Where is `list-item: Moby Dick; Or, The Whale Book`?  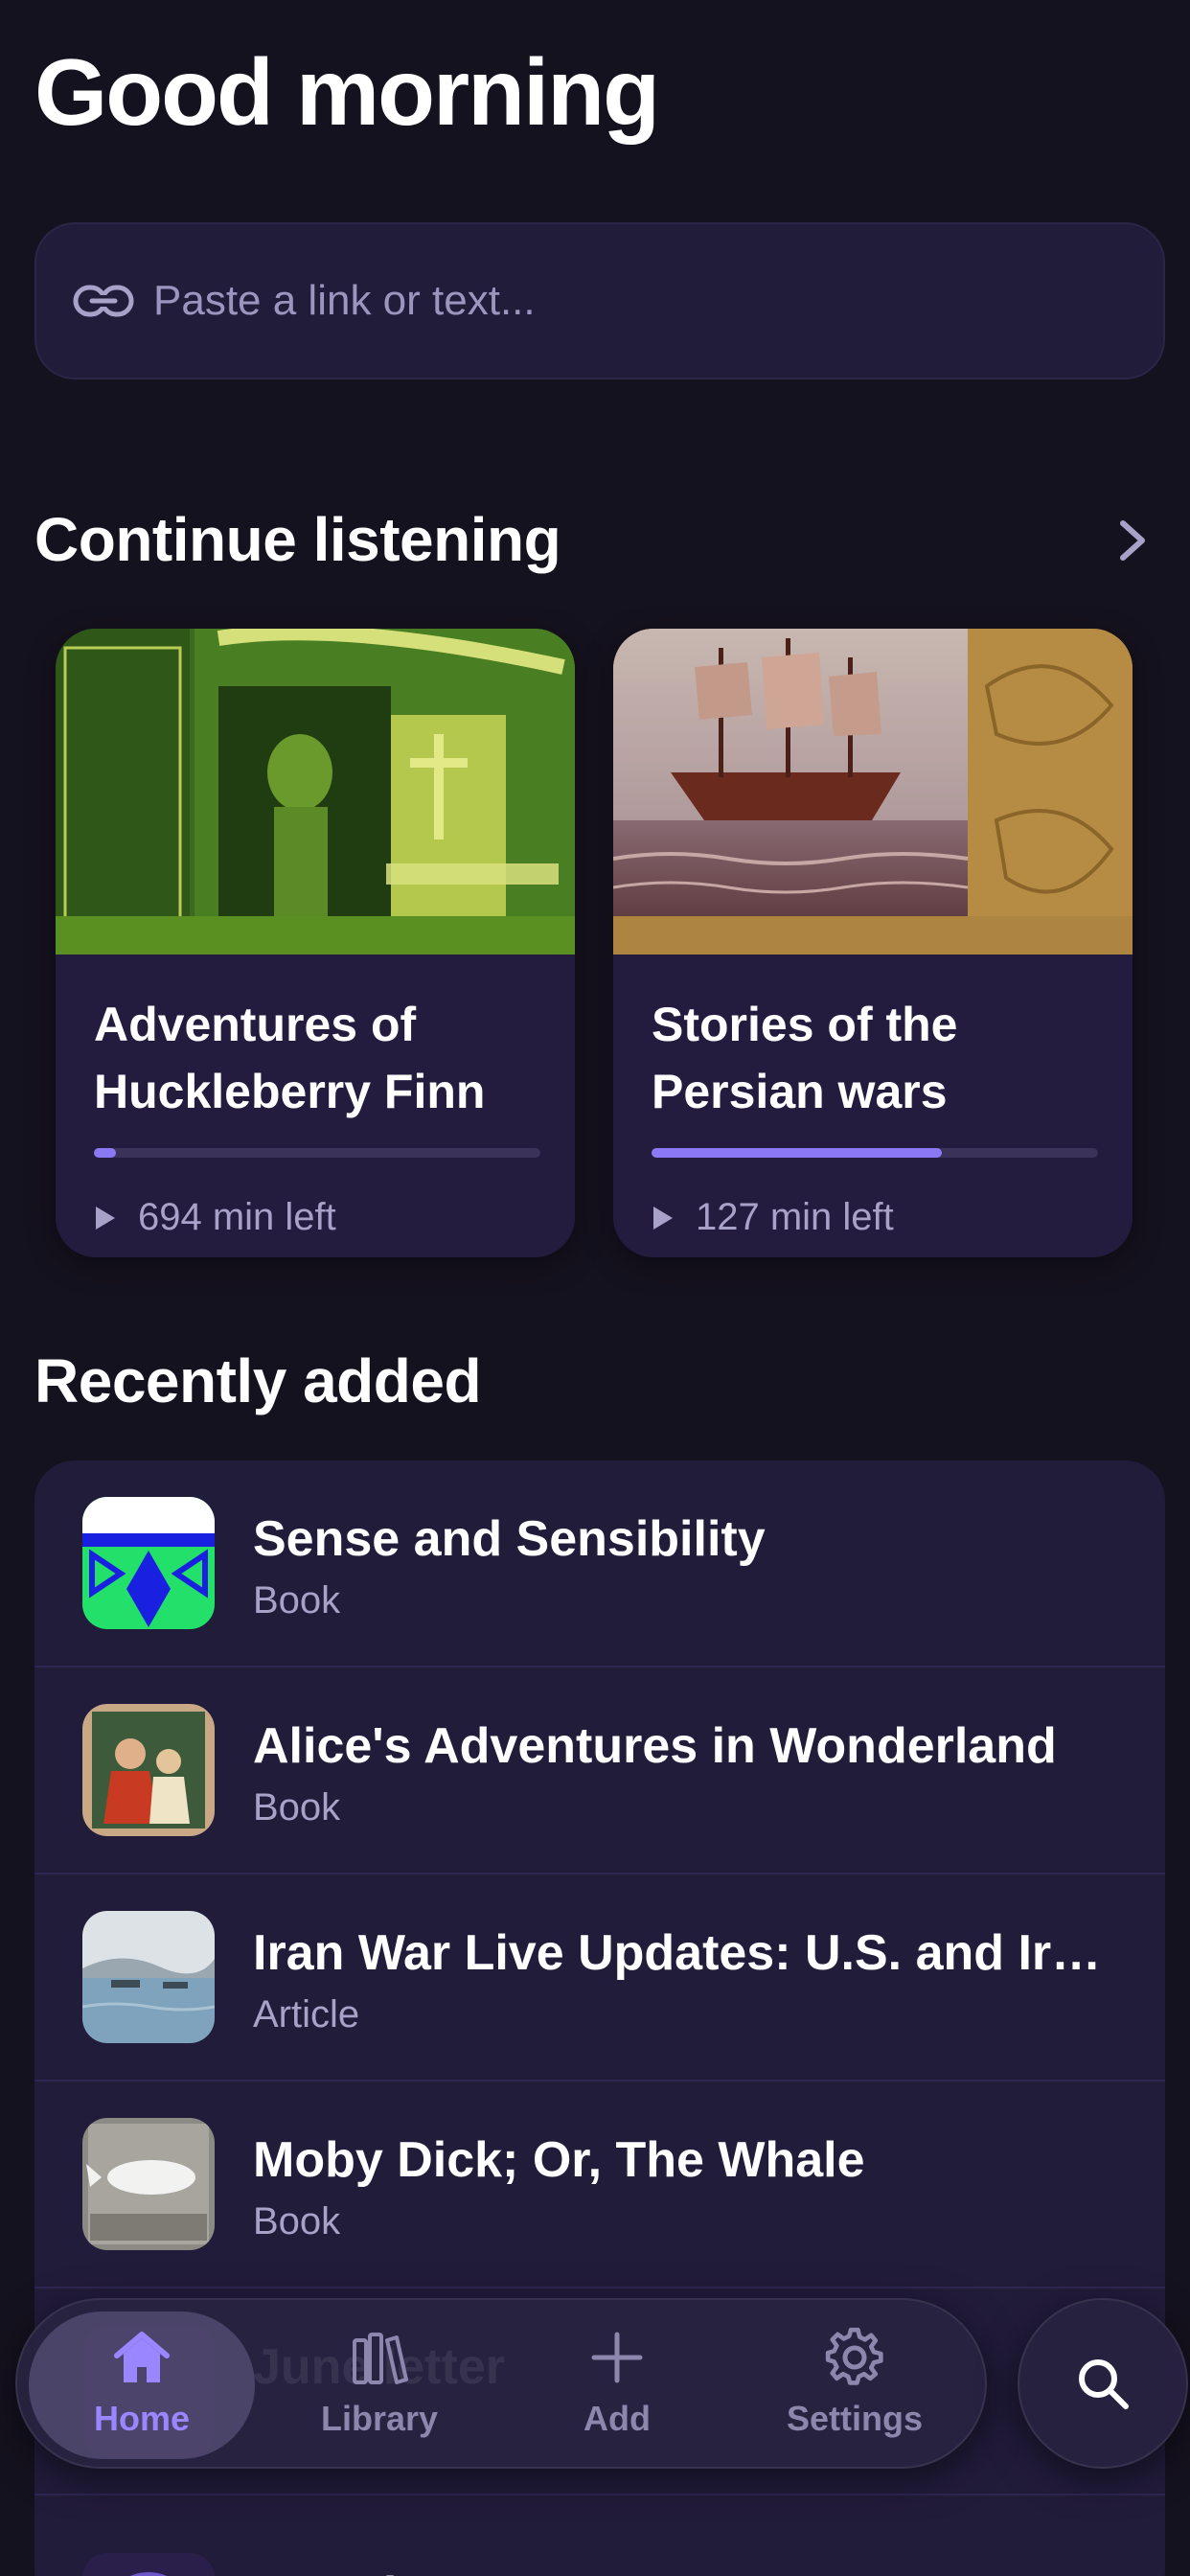
list-item: Moby Dick; Or, The Whale Book is located at coordinates (600, 2185).